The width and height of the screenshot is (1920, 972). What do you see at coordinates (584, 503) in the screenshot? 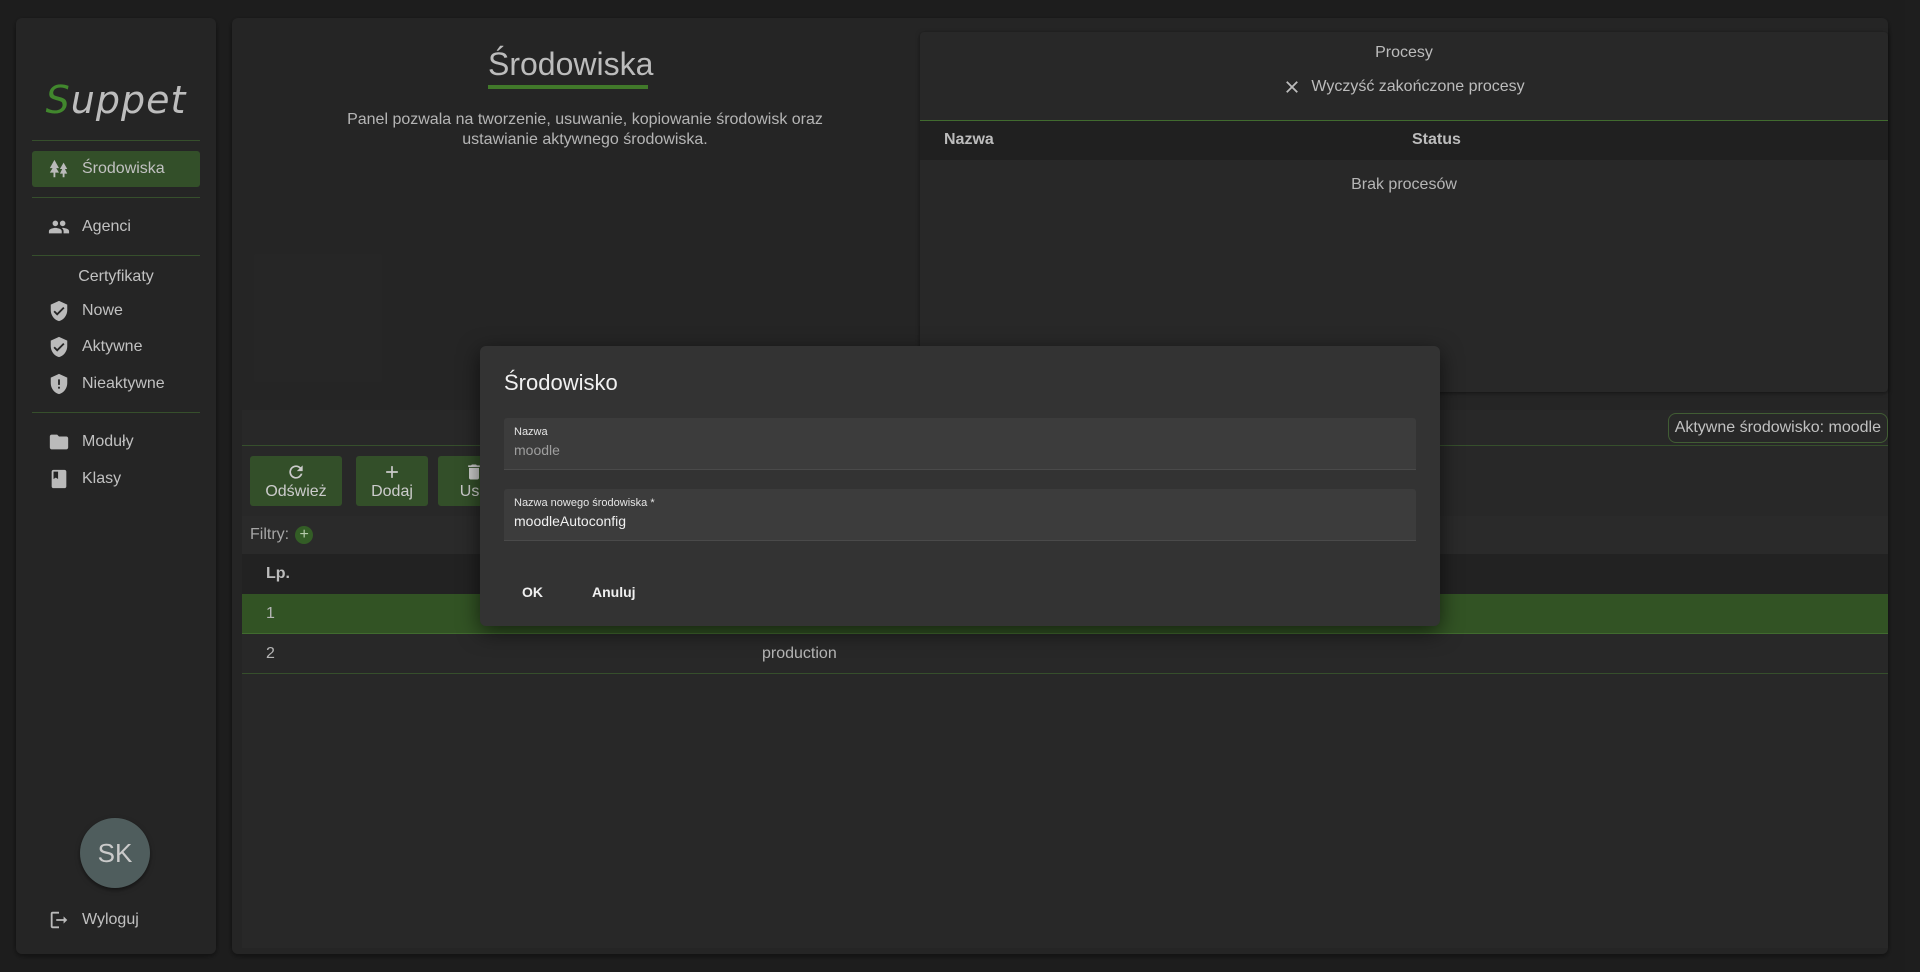
I see `new-name-field-label: Nazwa nowego środowiska *` at bounding box center [584, 503].